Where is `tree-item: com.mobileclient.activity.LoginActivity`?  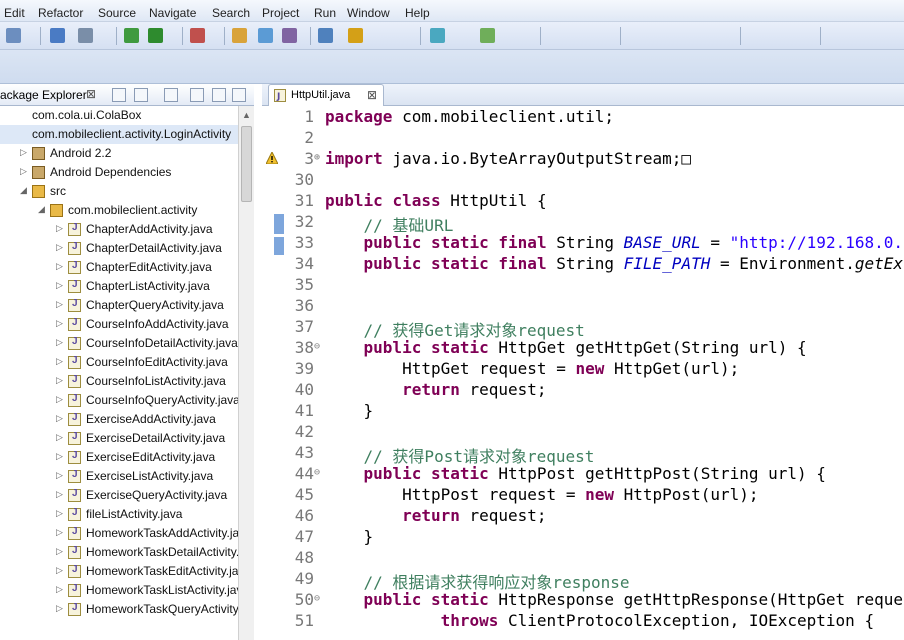 tree-item: com.mobileclient.activity.LoginActivity is located at coordinates (119, 134).